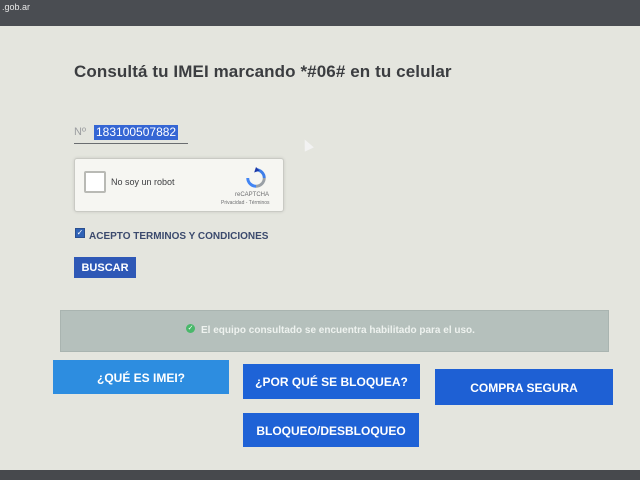  I want to click on browser-top-bar: .gob.ar, so click(320, 13).